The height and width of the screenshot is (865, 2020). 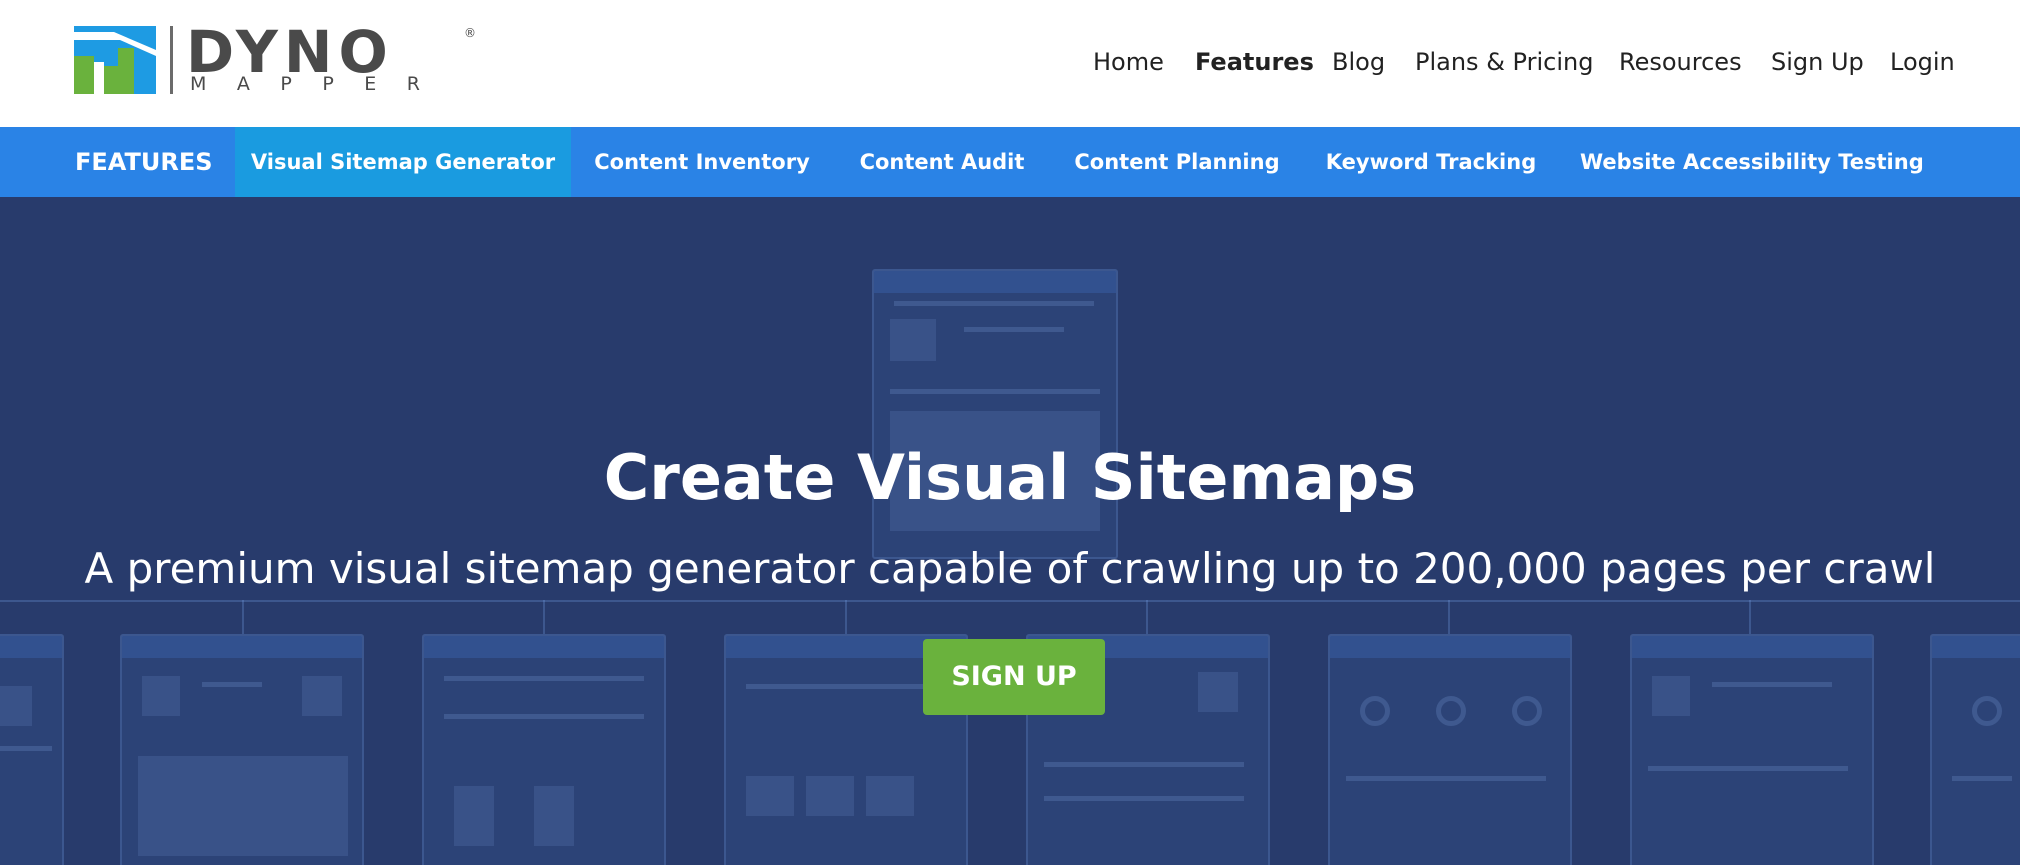 I want to click on sign-up-button: SIGN UP, so click(x=1014, y=677).